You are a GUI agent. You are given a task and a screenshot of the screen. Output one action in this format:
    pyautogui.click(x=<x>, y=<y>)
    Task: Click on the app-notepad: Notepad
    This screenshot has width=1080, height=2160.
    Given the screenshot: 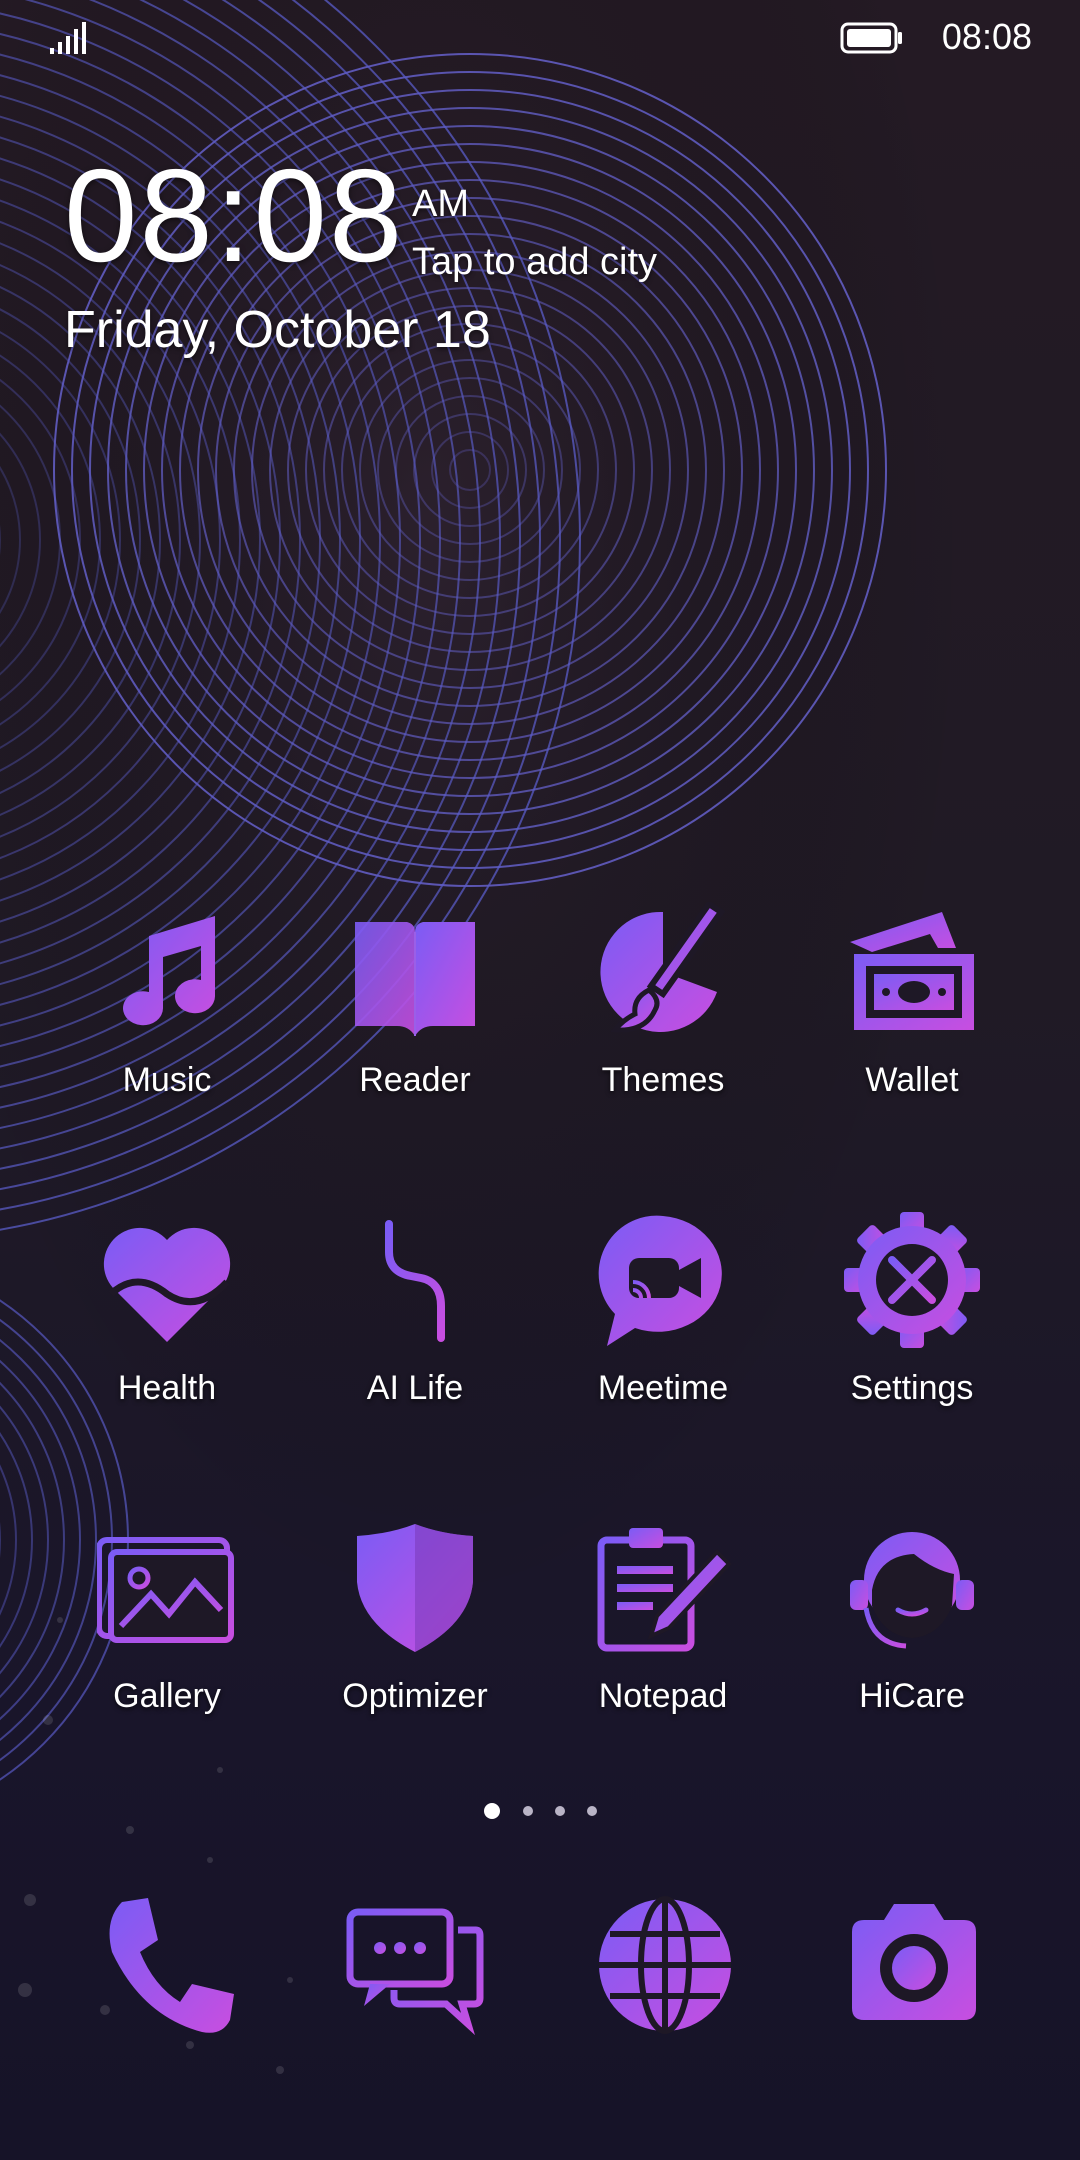 What is the action you would take?
    pyautogui.click(x=663, y=1633)
    